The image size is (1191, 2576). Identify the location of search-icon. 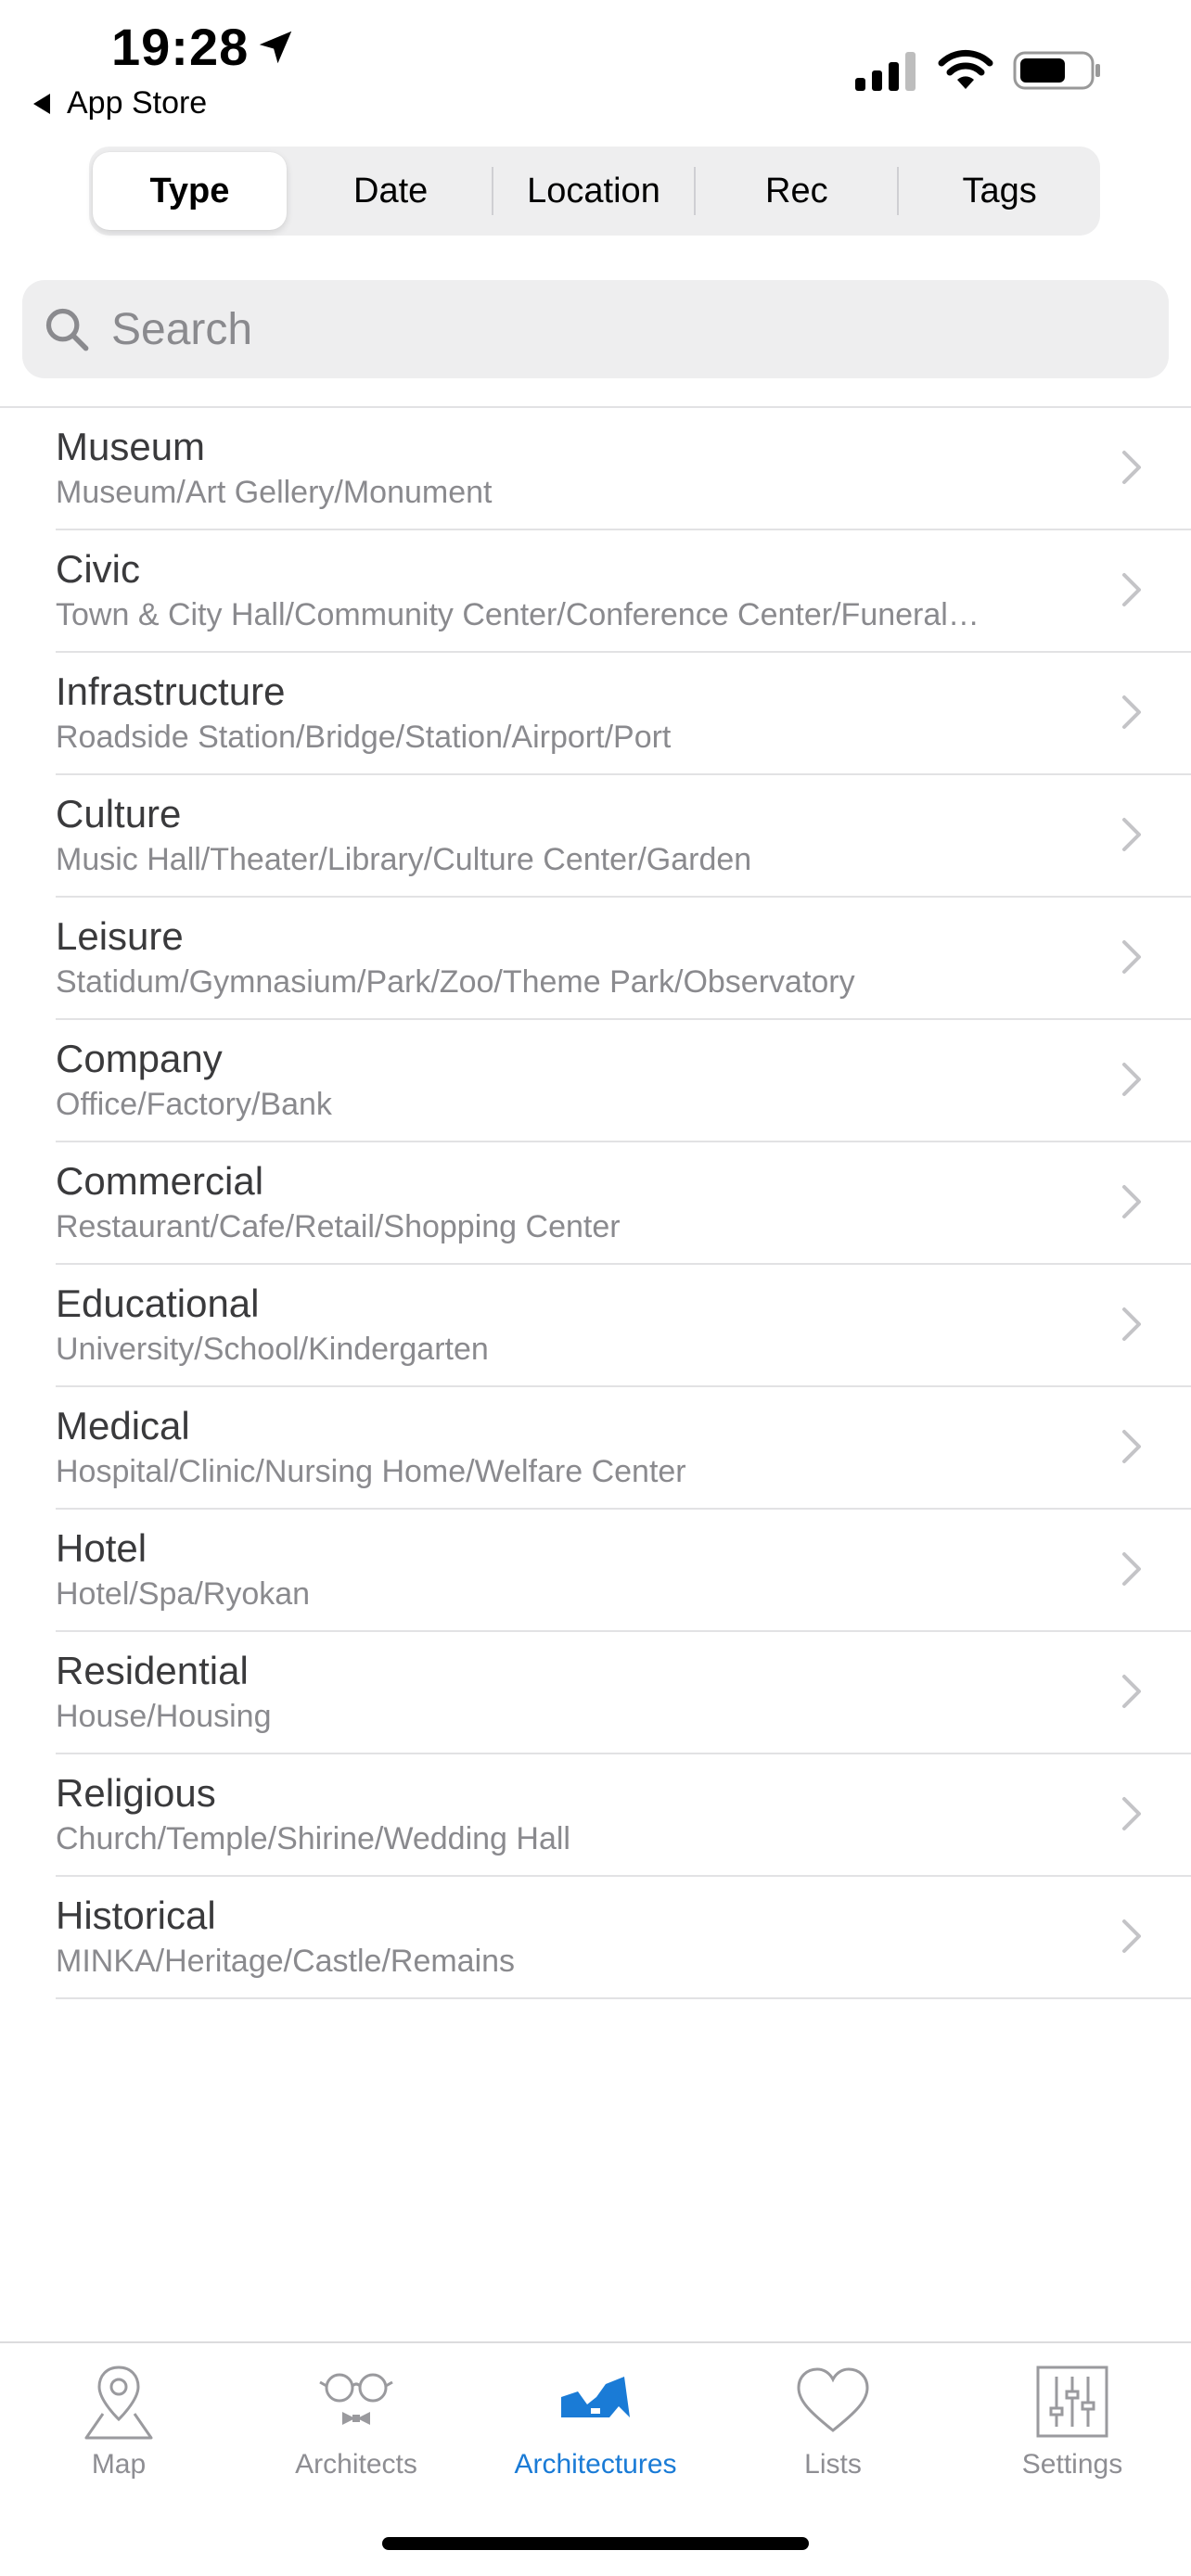
(67, 329).